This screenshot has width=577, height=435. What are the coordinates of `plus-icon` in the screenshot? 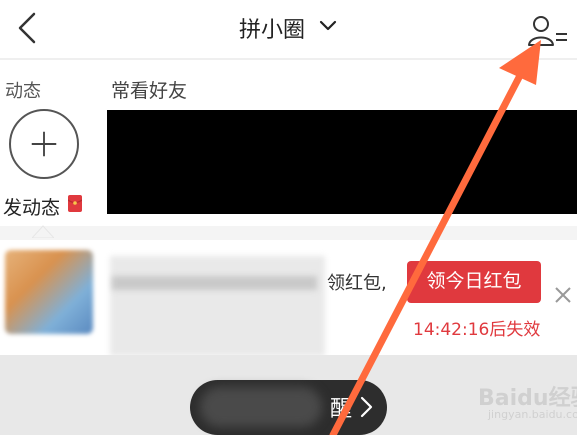 It's located at (44, 144).